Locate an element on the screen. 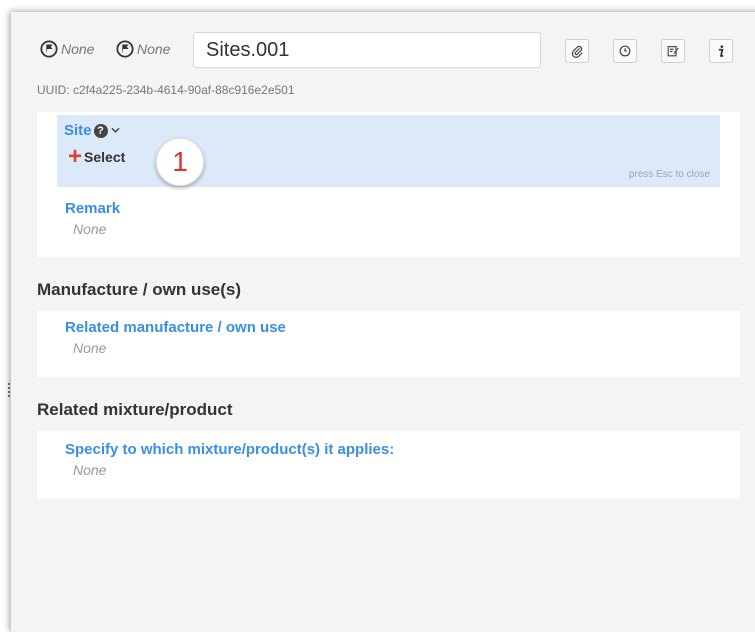  name-input is located at coordinates (367, 50).